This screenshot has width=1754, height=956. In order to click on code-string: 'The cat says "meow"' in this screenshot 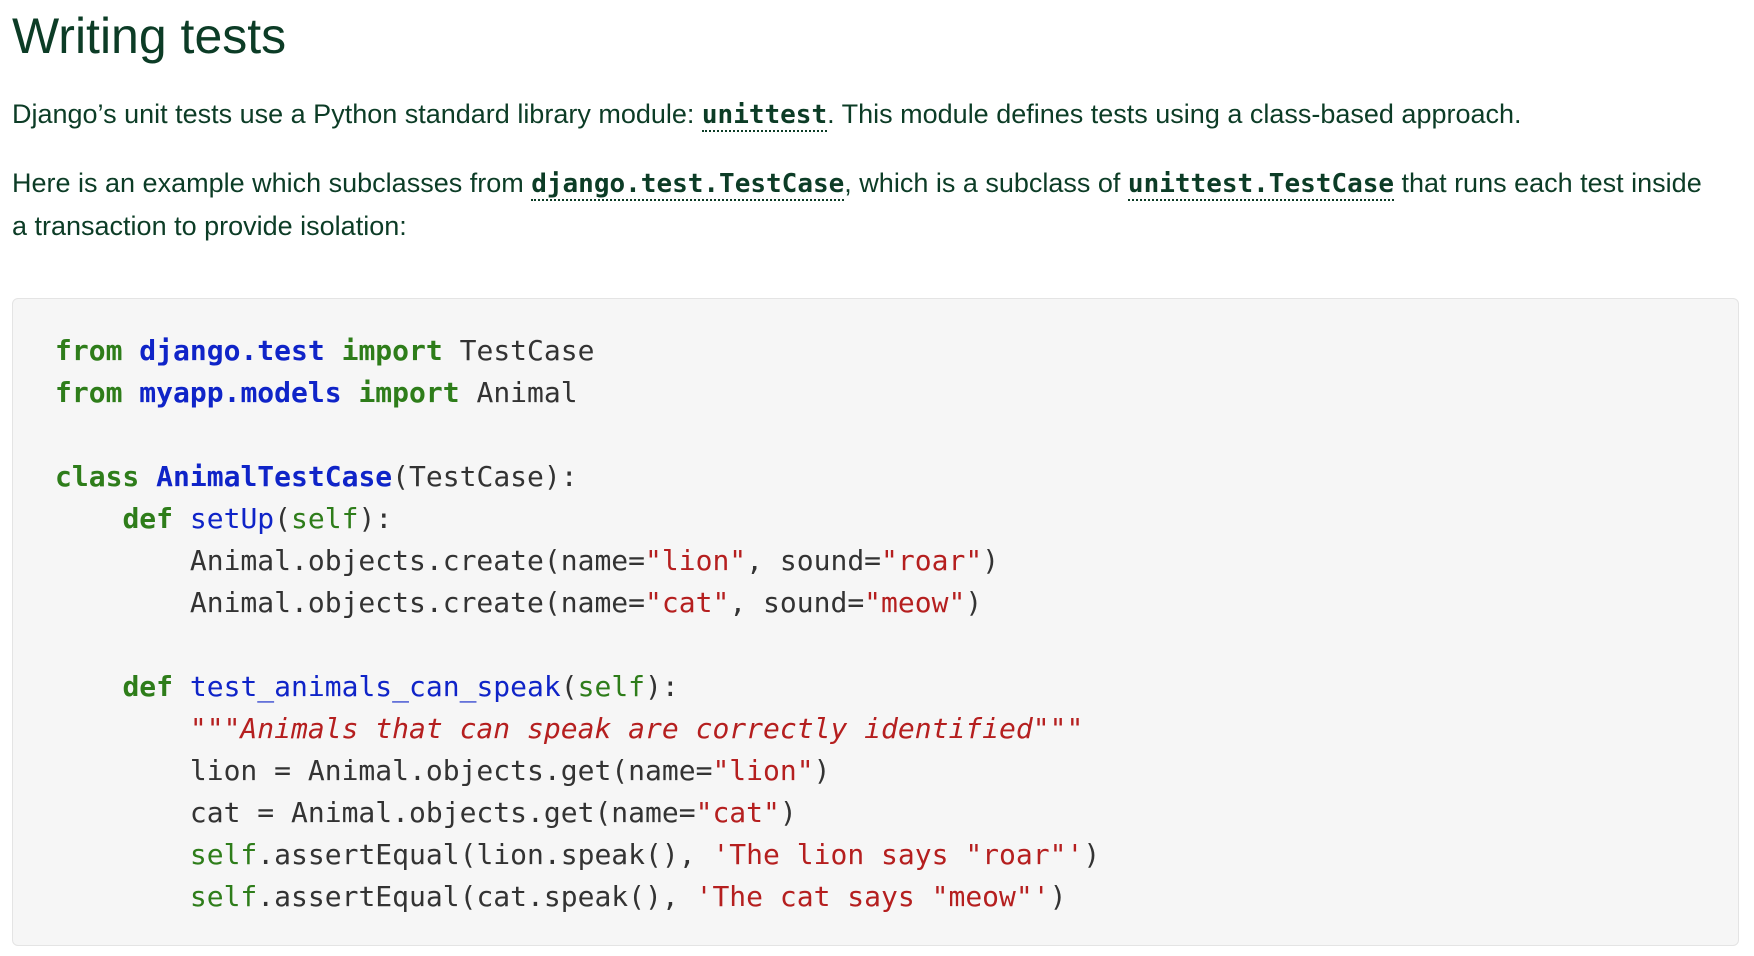, I will do `click(872, 896)`.